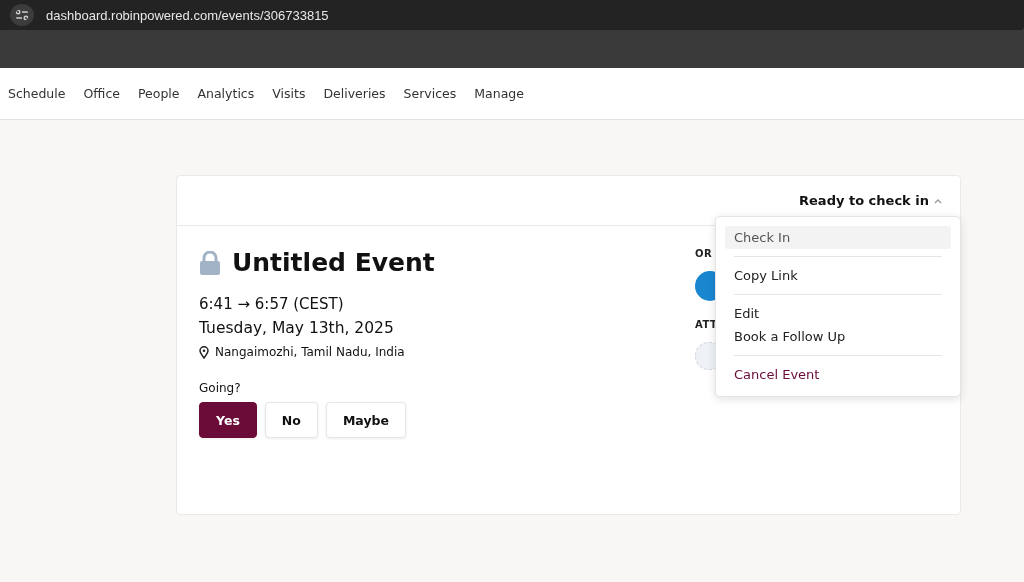 Image resolution: width=1024 pixels, height=582 pixels. I want to click on rsvp-button: No, so click(291, 420).